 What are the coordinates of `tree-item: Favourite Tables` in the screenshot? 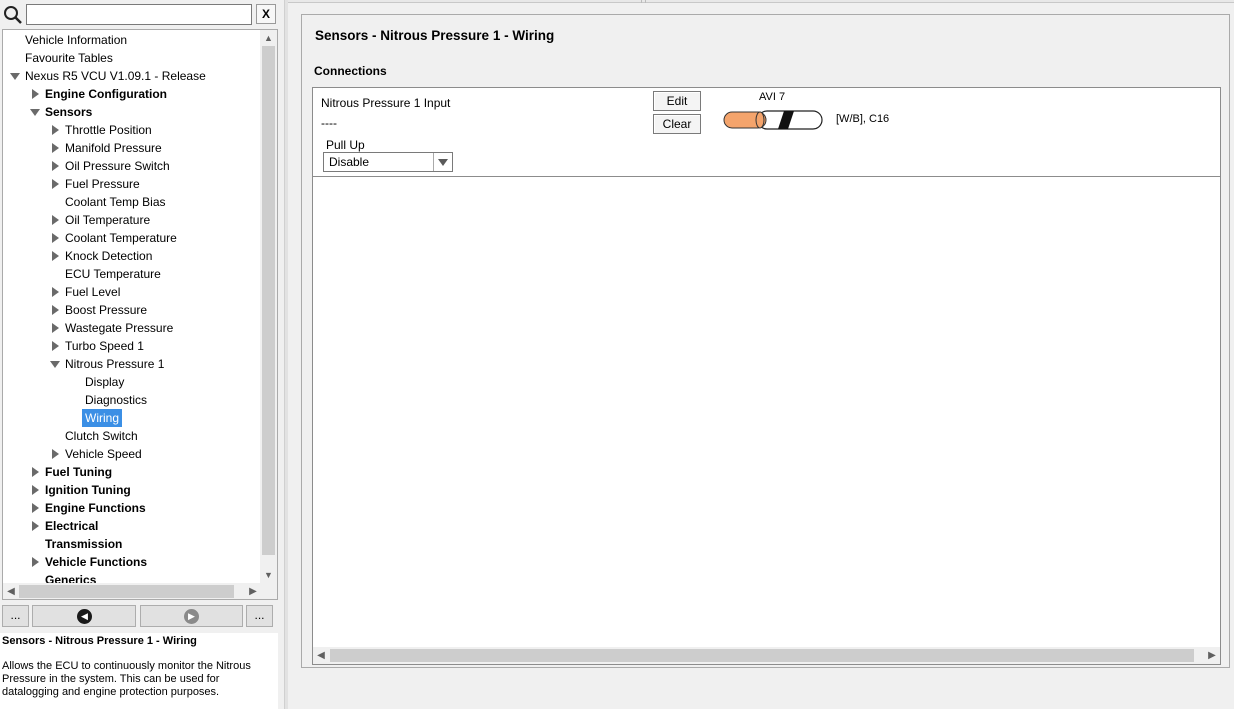 It's located at (132, 58).